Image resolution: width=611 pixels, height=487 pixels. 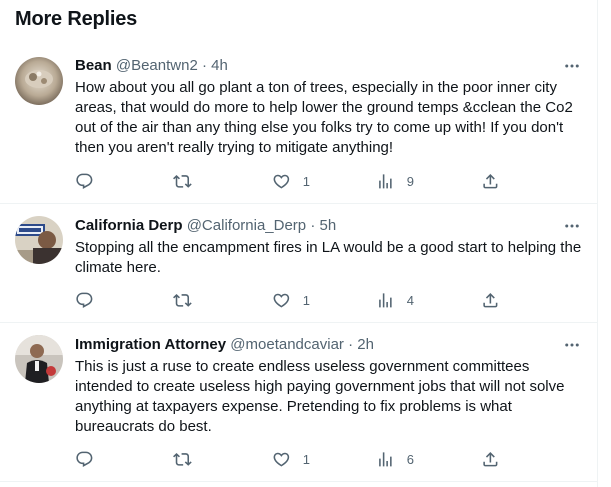 What do you see at coordinates (157, 65) in the screenshot?
I see `author-handle: @Beantwn2` at bounding box center [157, 65].